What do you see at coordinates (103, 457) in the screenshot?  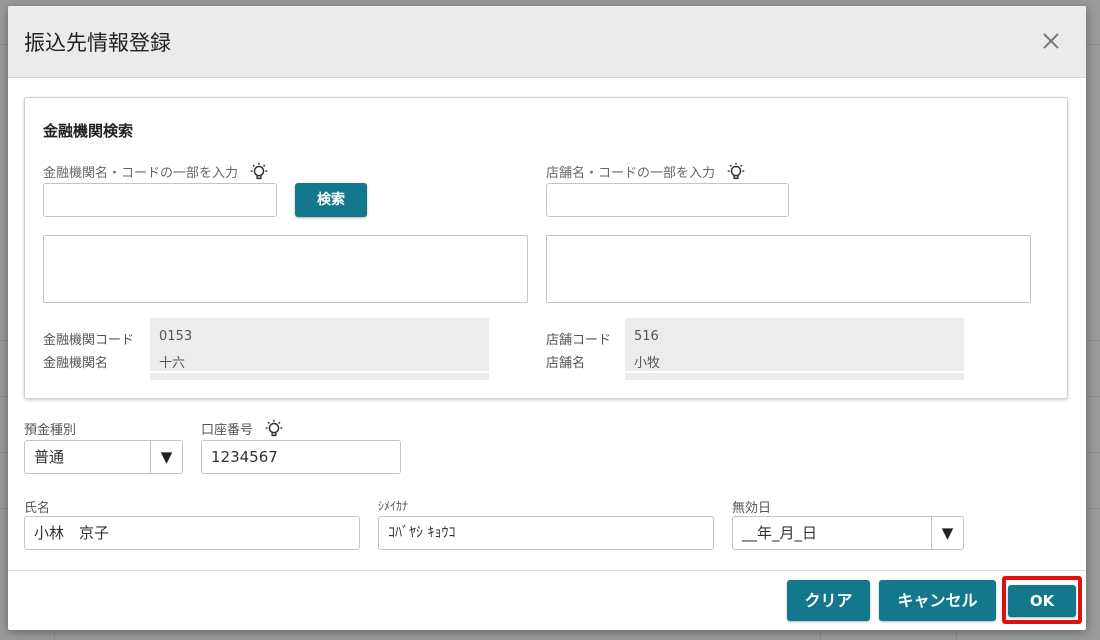 I see `deposit-type-select: 普通 ▼` at bounding box center [103, 457].